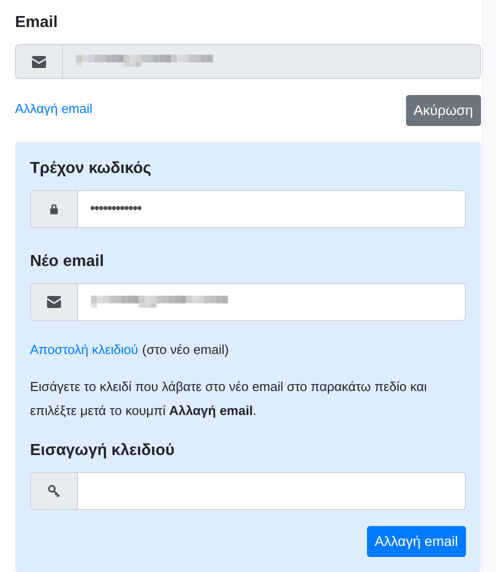 The height and width of the screenshot is (572, 496). What do you see at coordinates (91, 169) in the screenshot?
I see `field-label: Τρέχον κωδικός` at bounding box center [91, 169].